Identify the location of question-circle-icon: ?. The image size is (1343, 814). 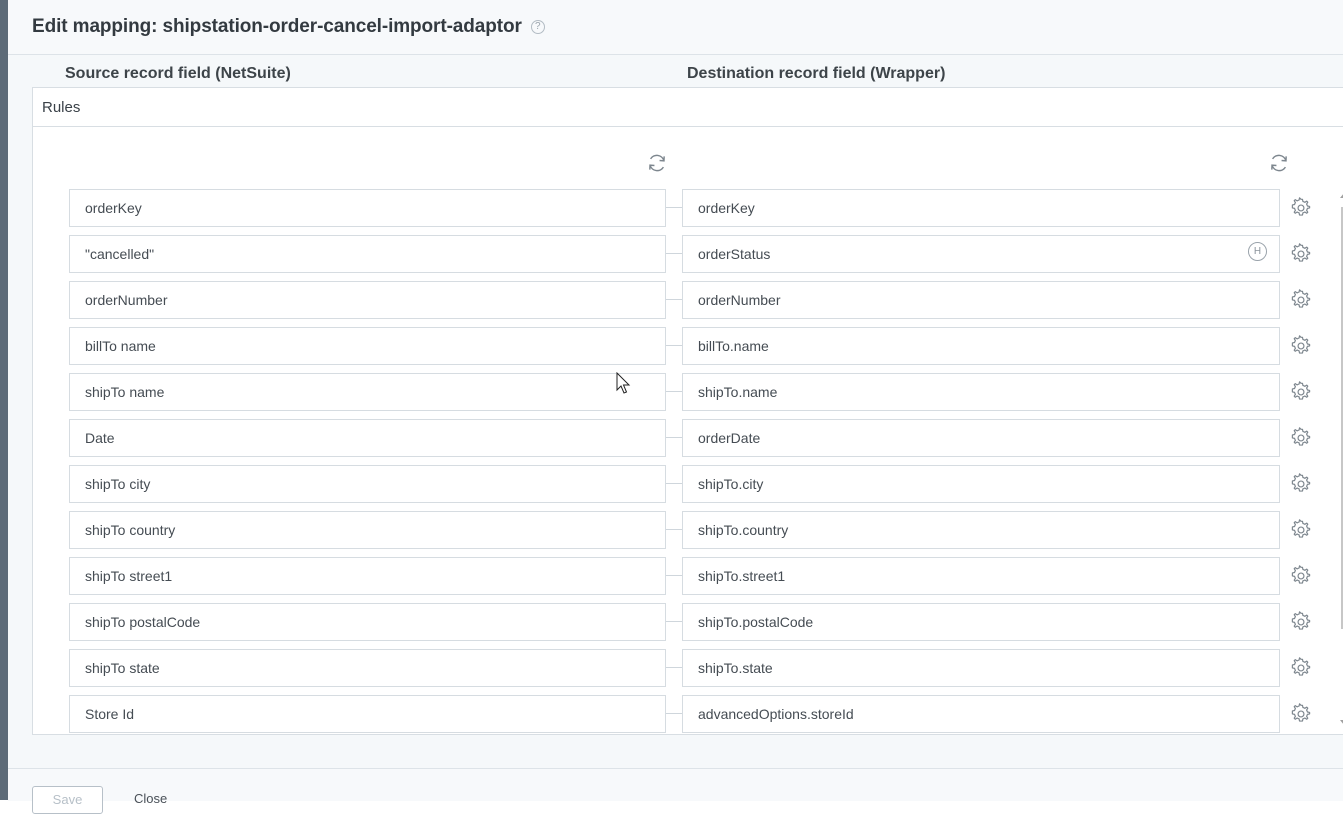
(537, 27).